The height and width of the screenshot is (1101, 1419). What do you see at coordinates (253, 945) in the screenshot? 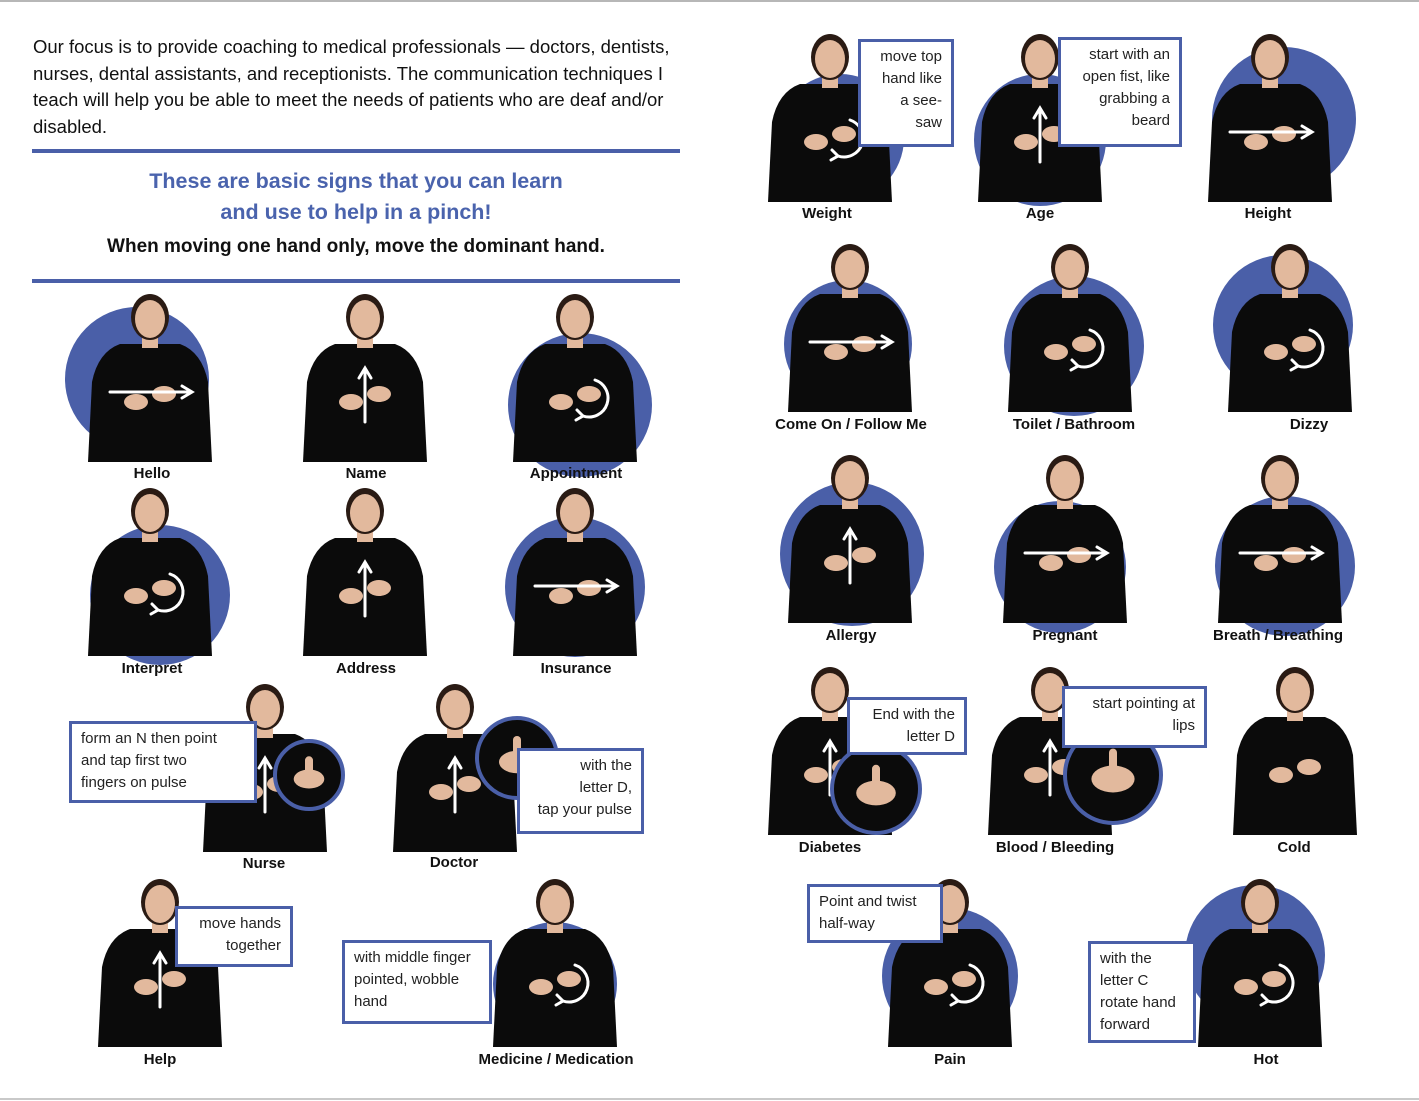
I see `note-line: together` at bounding box center [253, 945].